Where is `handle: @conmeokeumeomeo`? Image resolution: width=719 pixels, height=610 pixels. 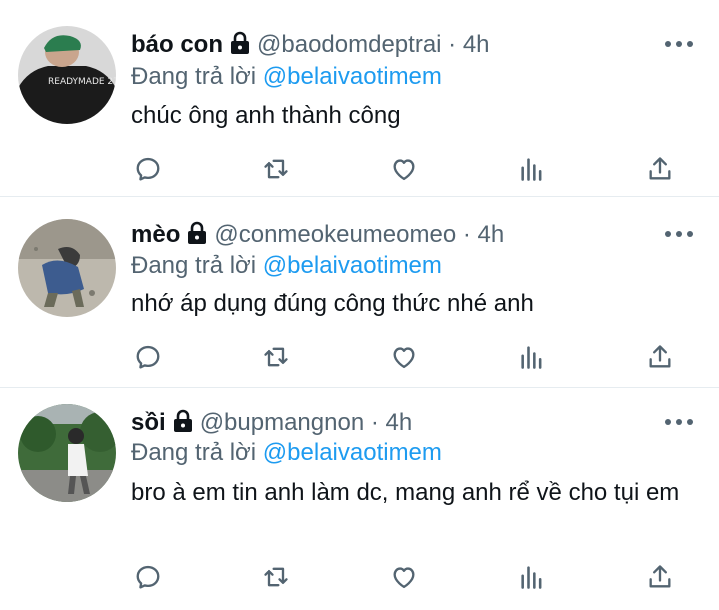
handle: @conmeokeumeomeo is located at coordinates (335, 234).